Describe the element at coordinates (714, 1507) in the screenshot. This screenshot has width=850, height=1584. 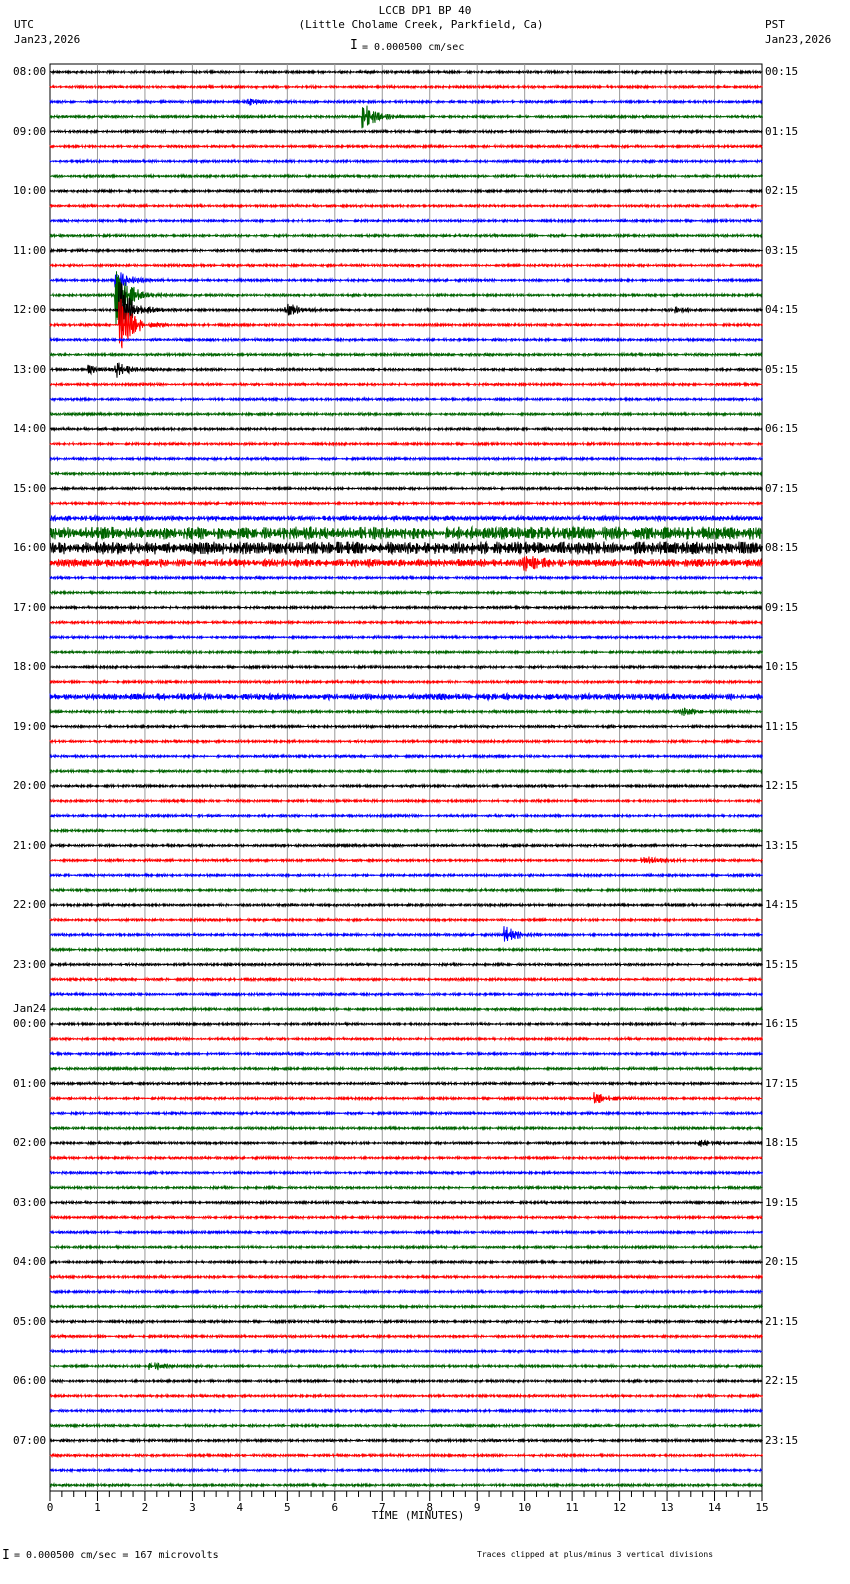
I see `x-tick-label: 14` at that location.